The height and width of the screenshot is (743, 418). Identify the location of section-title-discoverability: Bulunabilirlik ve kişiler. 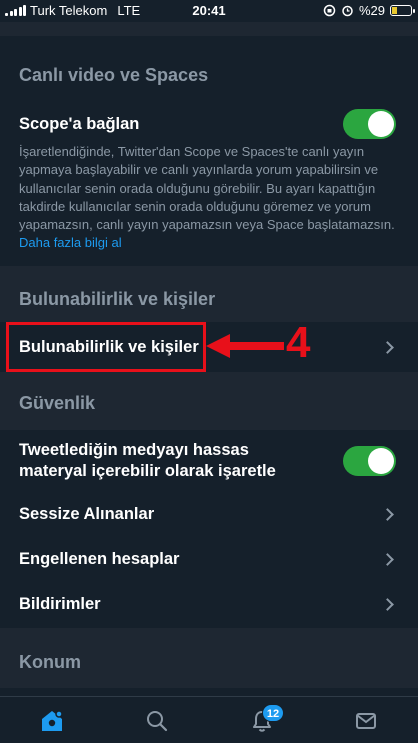
(117, 299).